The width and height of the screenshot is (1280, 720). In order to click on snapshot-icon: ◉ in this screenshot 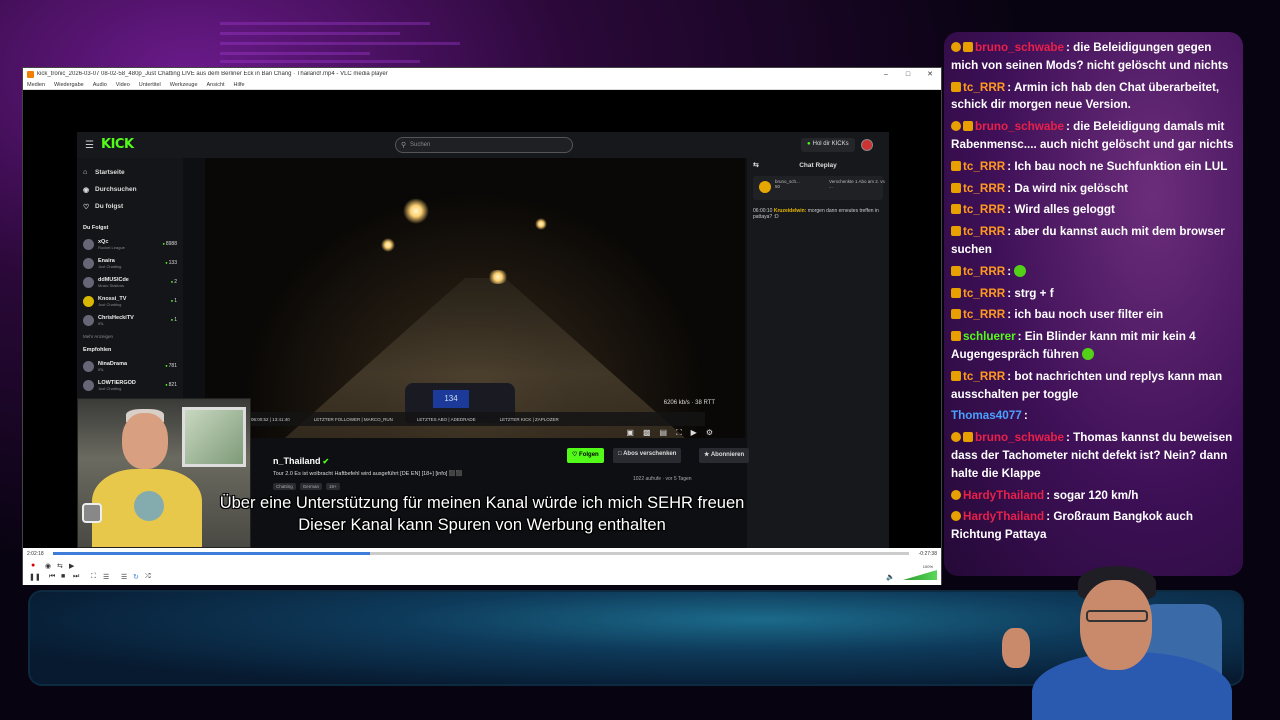, I will do `click(48, 566)`.